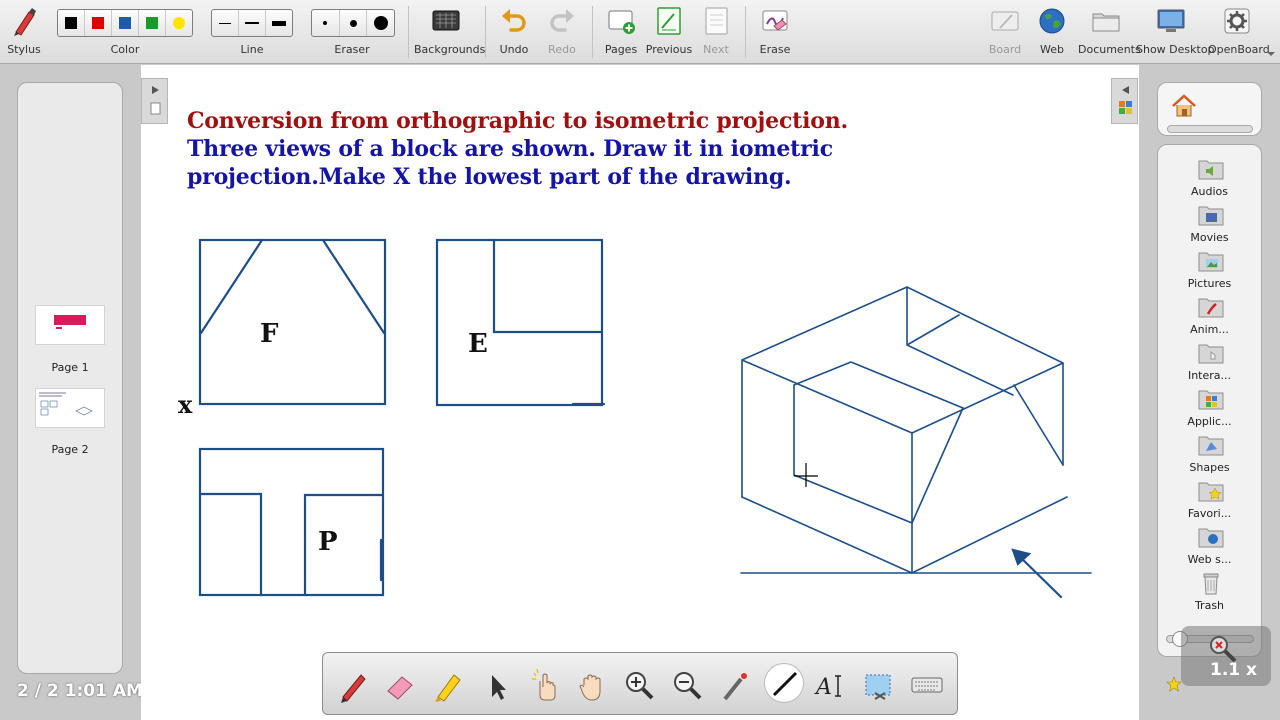 The width and height of the screenshot is (1280, 720). I want to click on page-2-thumbnail, so click(70, 408).